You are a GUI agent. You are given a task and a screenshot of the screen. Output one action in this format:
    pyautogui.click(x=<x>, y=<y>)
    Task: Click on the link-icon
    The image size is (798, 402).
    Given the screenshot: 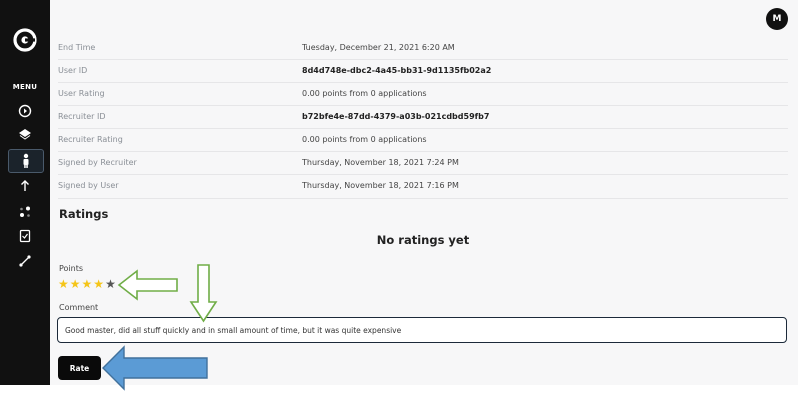 What is the action you would take?
    pyautogui.click(x=25, y=261)
    